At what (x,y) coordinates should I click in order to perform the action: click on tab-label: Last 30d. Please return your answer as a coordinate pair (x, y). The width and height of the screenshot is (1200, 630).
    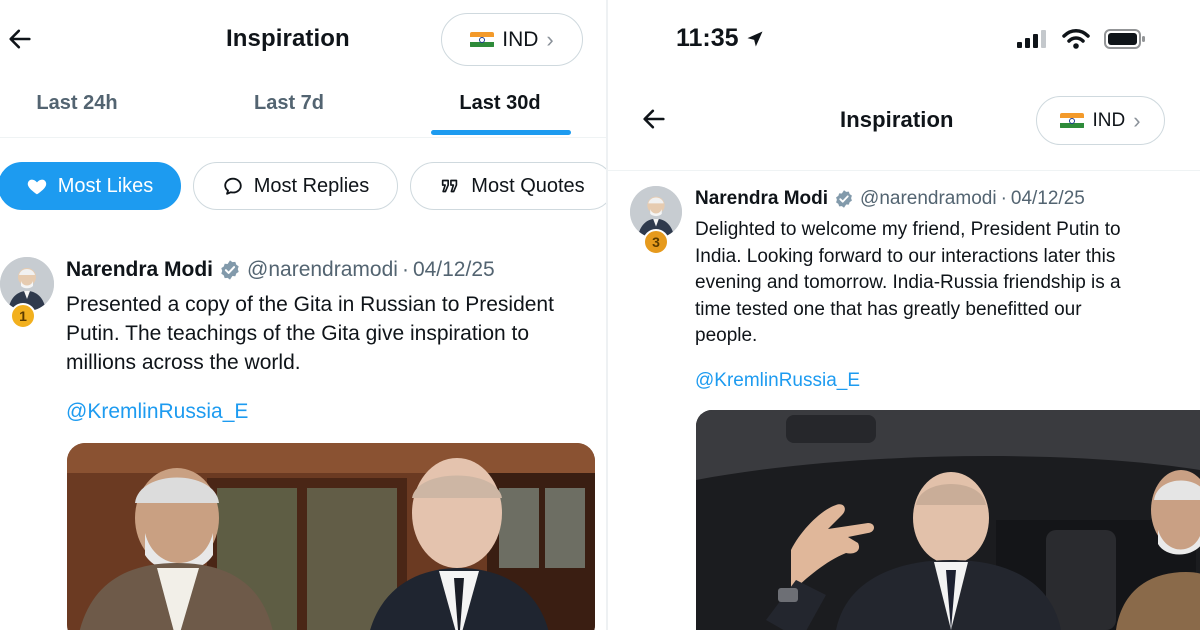
    Looking at the image, I should click on (500, 103).